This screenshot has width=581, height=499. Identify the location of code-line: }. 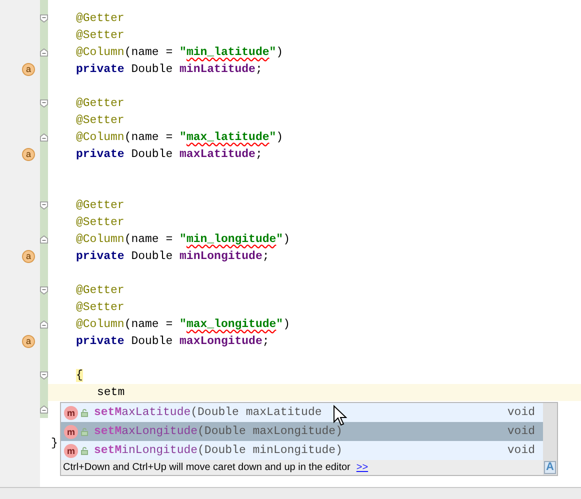
(54, 444).